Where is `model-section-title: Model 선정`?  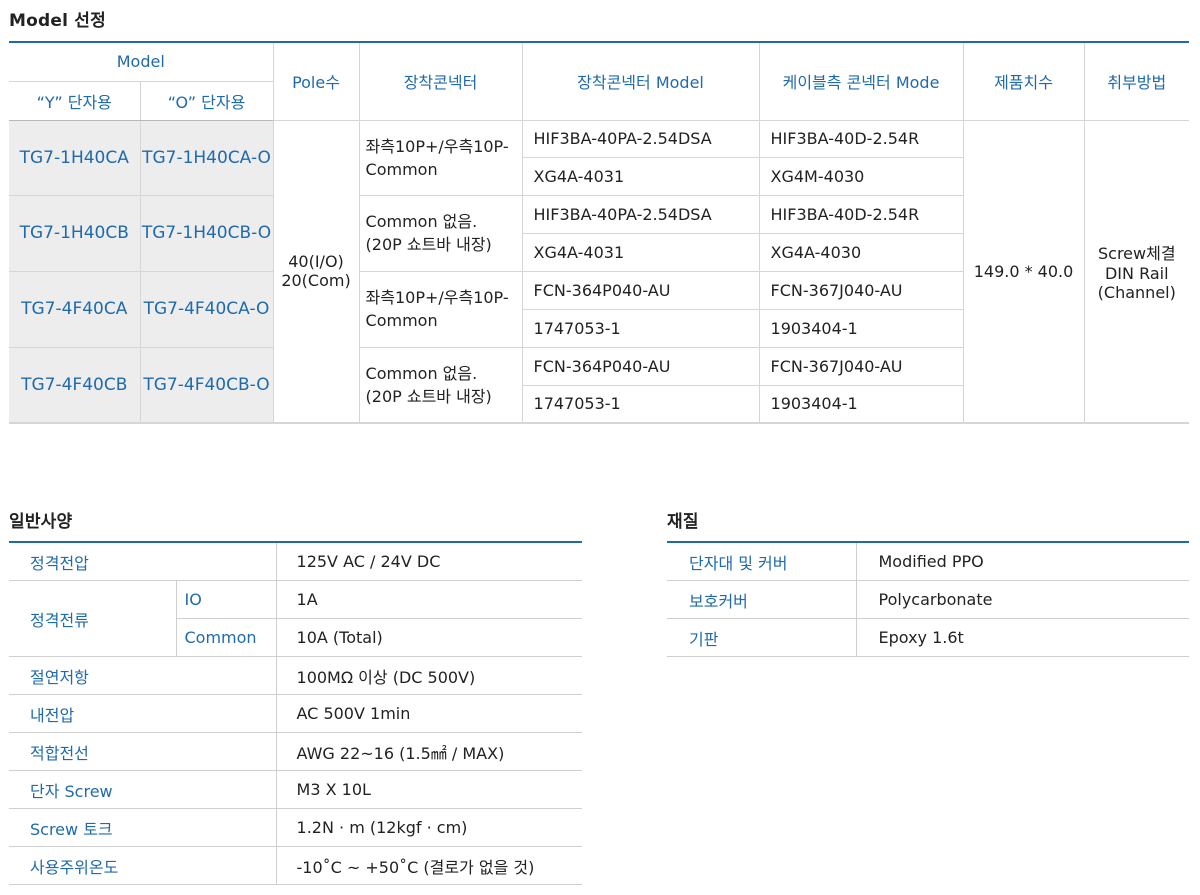 model-section-title: Model 선정 is located at coordinates (57, 21).